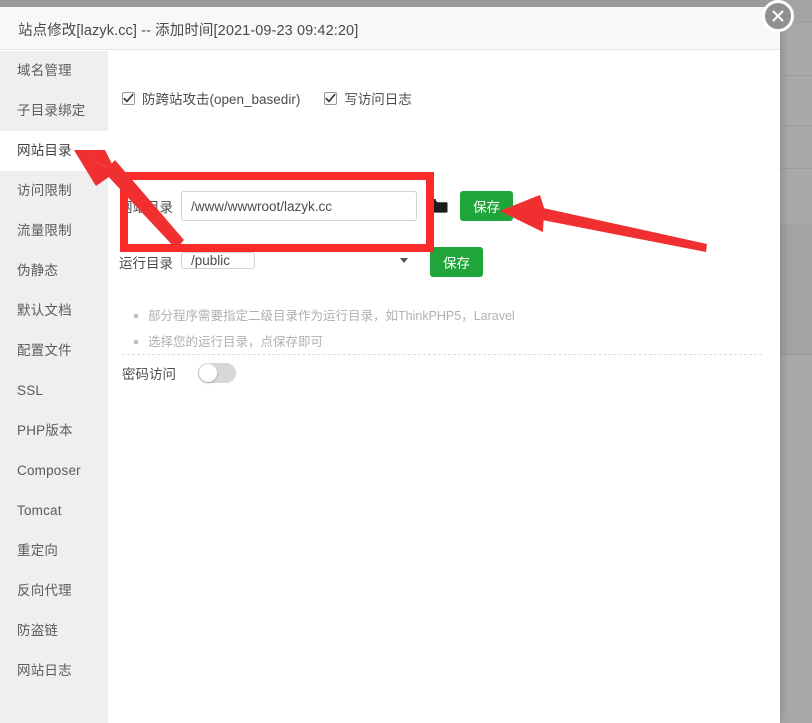 This screenshot has height=723, width=812. What do you see at coordinates (54, 471) in the screenshot?
I see `sidebar-item-composer: Composer` at bounding box center [54, 471].